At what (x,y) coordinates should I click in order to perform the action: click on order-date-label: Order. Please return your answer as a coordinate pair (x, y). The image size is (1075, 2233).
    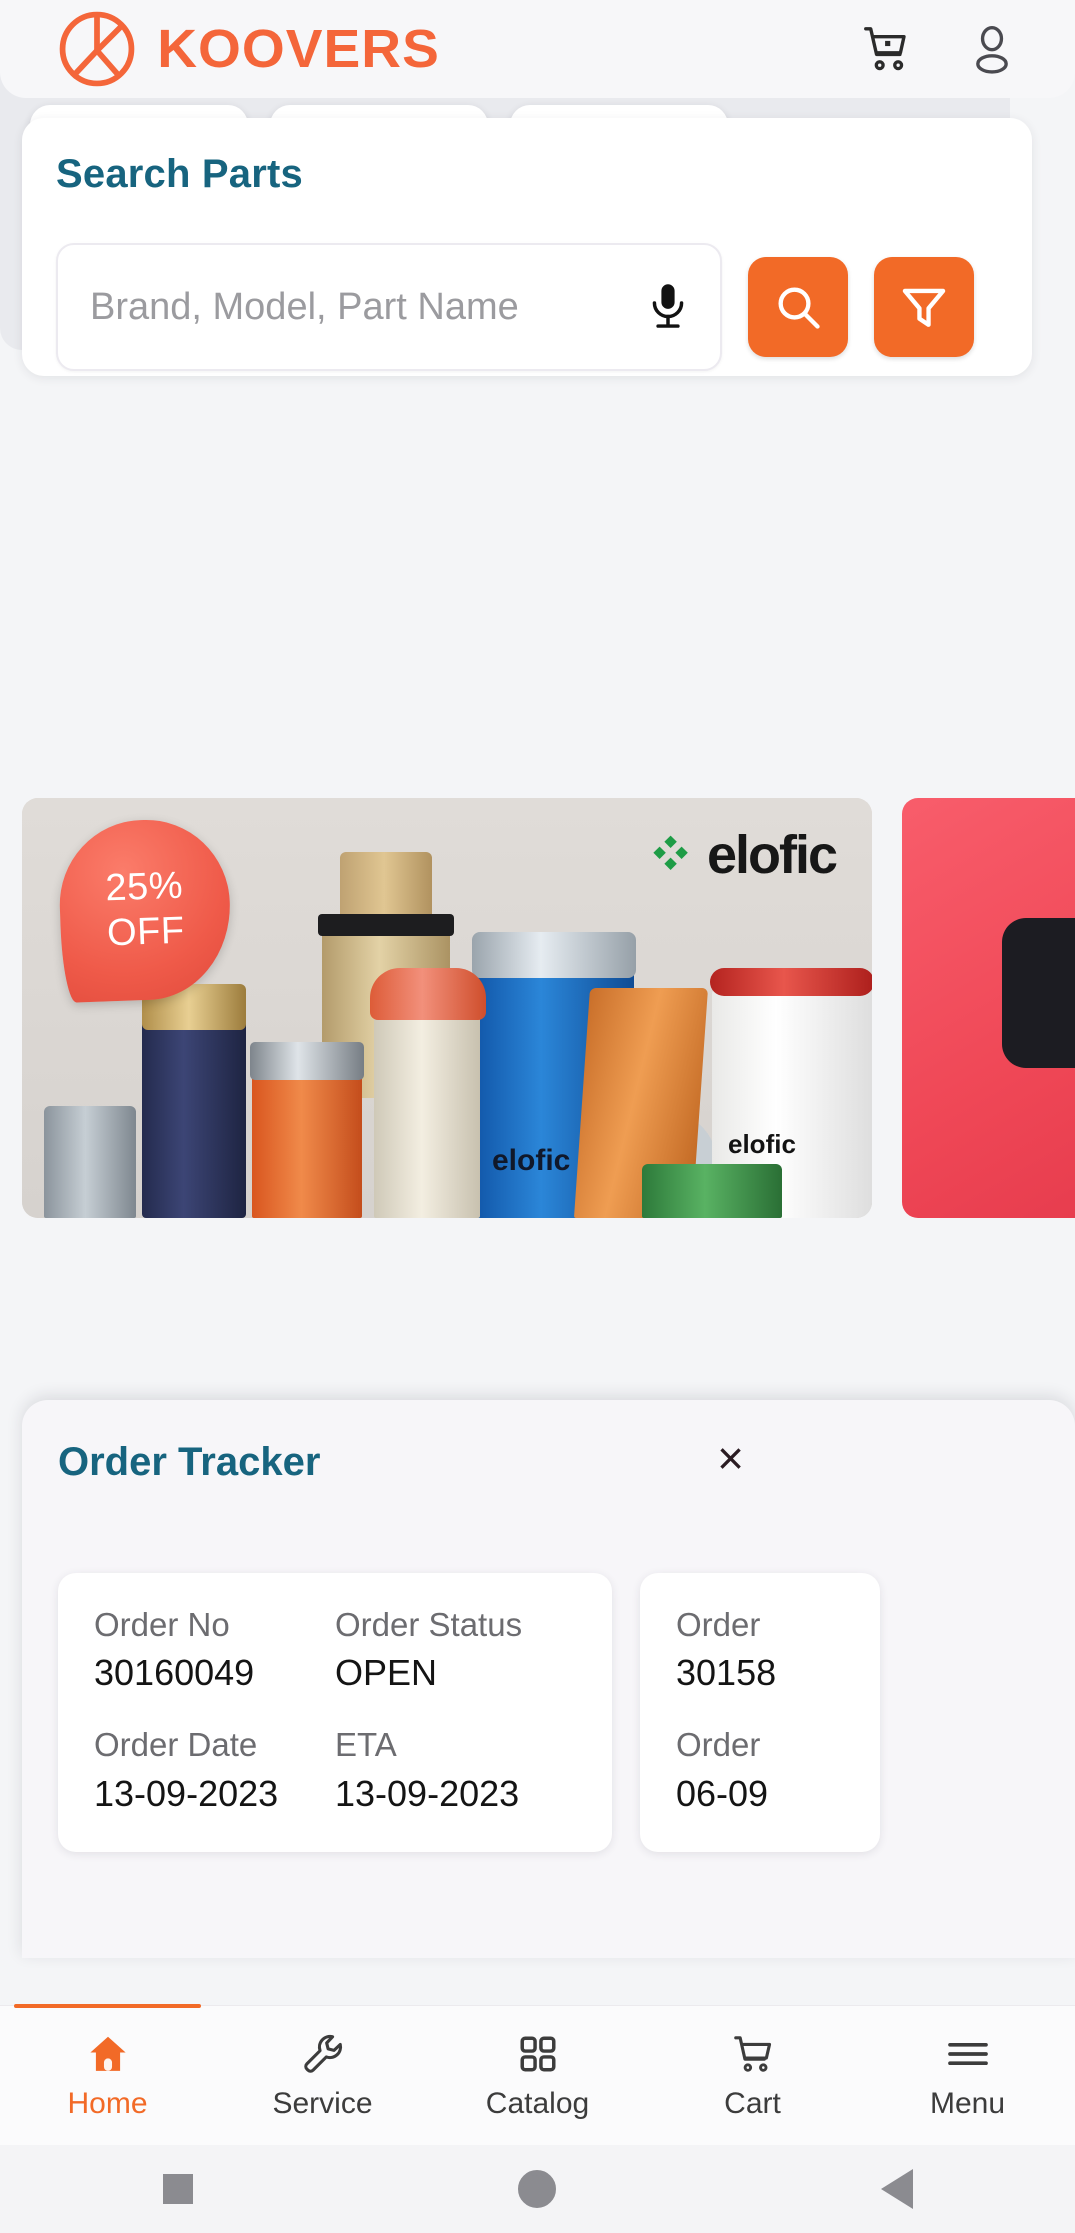
    Looking at the image, I should click on (718, 1745).